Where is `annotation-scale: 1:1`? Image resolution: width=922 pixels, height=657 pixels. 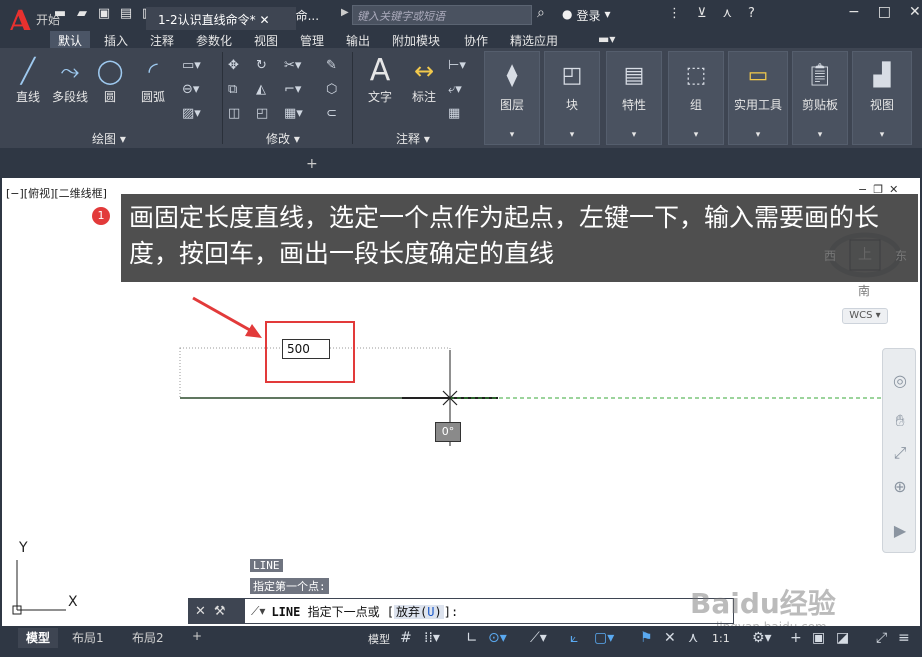
annotation-scale: 1:1 is located at coordinates (721, 638).